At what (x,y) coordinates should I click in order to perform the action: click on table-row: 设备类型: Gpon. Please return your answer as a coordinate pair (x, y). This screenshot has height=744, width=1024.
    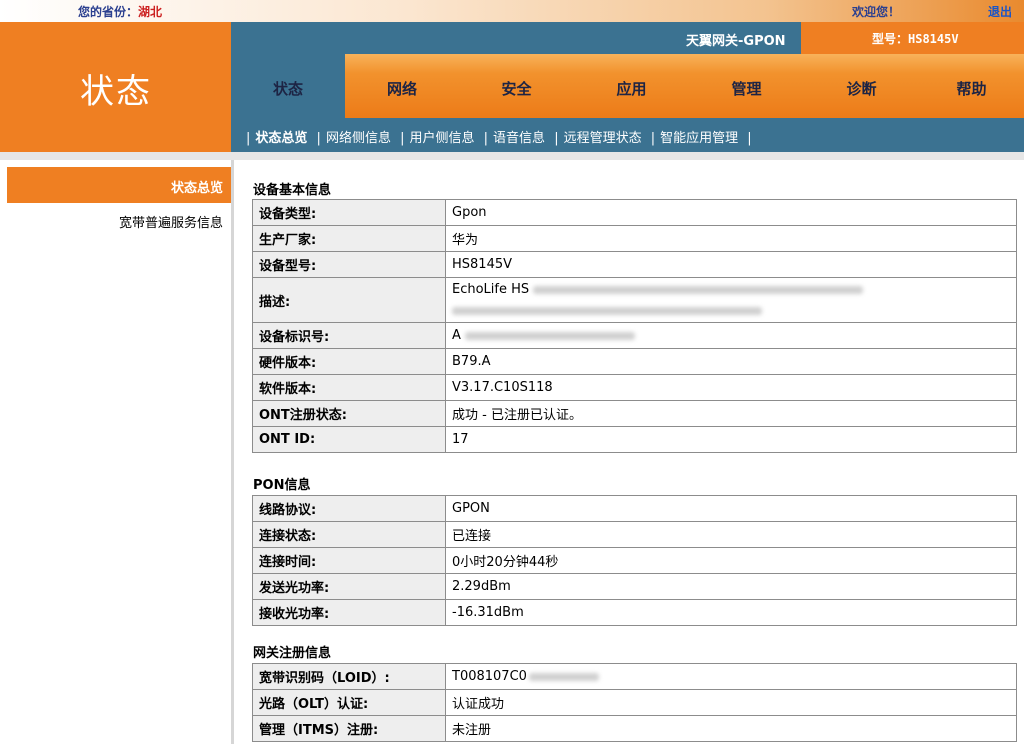
    Looking at the image, I should click on (634, 212).